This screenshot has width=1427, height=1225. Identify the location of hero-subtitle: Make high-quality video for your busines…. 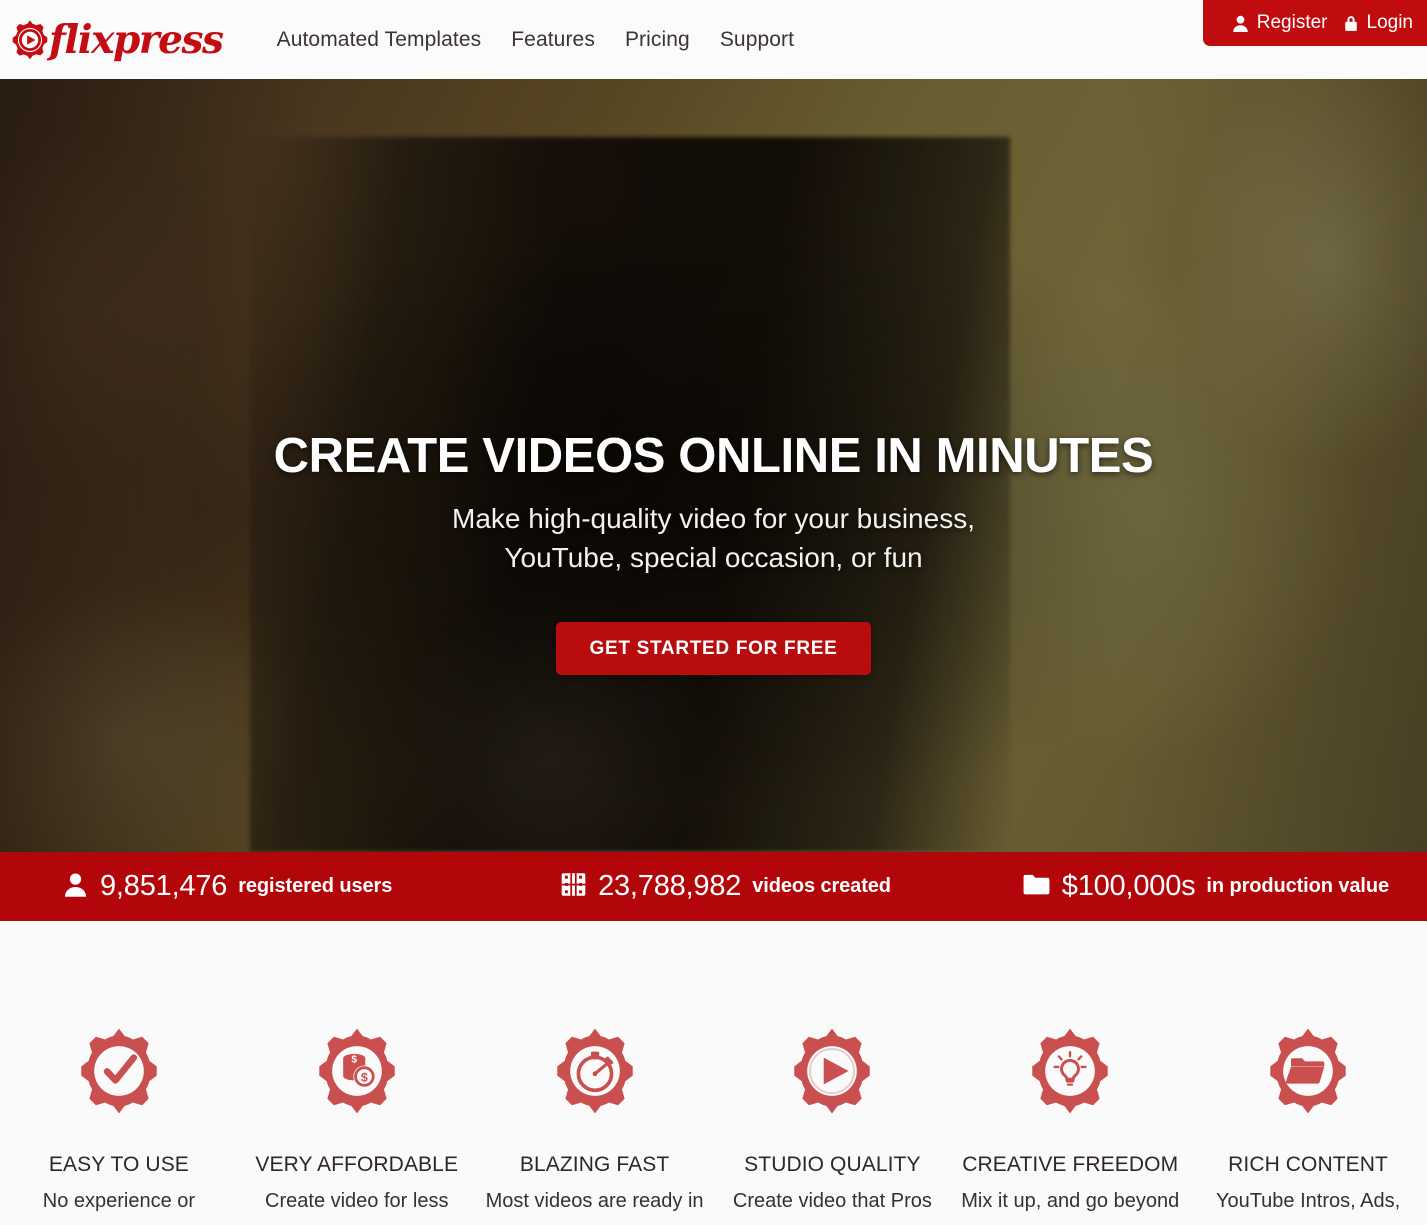
(713, 538).